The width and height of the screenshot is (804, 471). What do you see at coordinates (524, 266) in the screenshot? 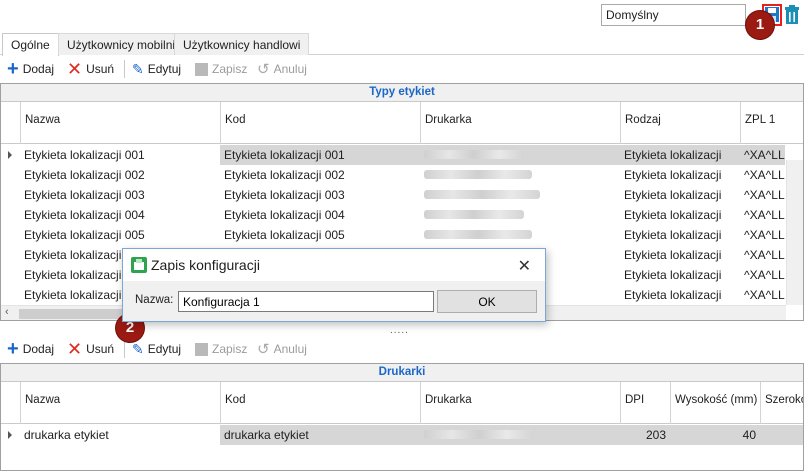
I see `close-icon: ✕` at bounding box center [524, 266].